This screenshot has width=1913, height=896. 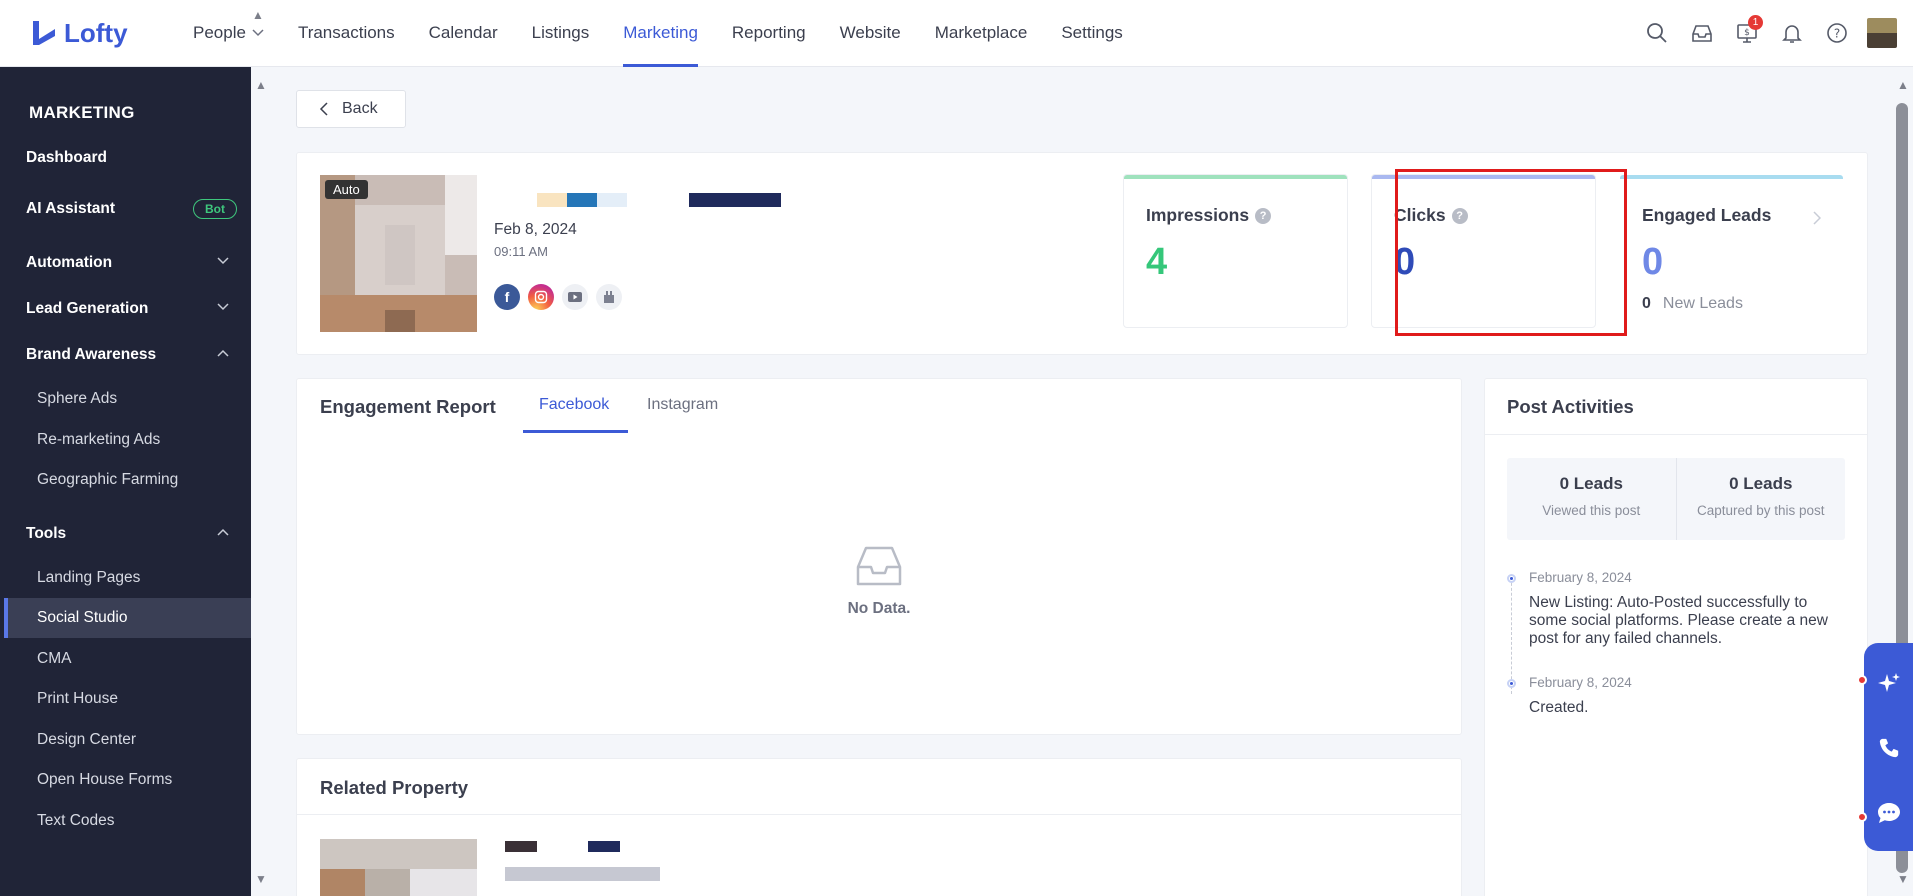 What do you see at coordinates (1702, 33) in the screenshot?
I see `inbox-icon` at bounding box center [1702, 33].